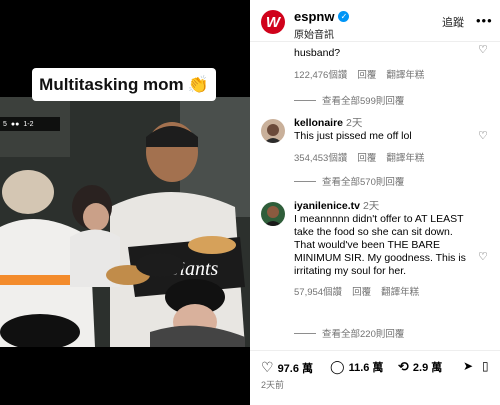 Image resolution: width=500 pixels, height=405 pixels. I want to click on handle-text: espnw, so click(314, 16).